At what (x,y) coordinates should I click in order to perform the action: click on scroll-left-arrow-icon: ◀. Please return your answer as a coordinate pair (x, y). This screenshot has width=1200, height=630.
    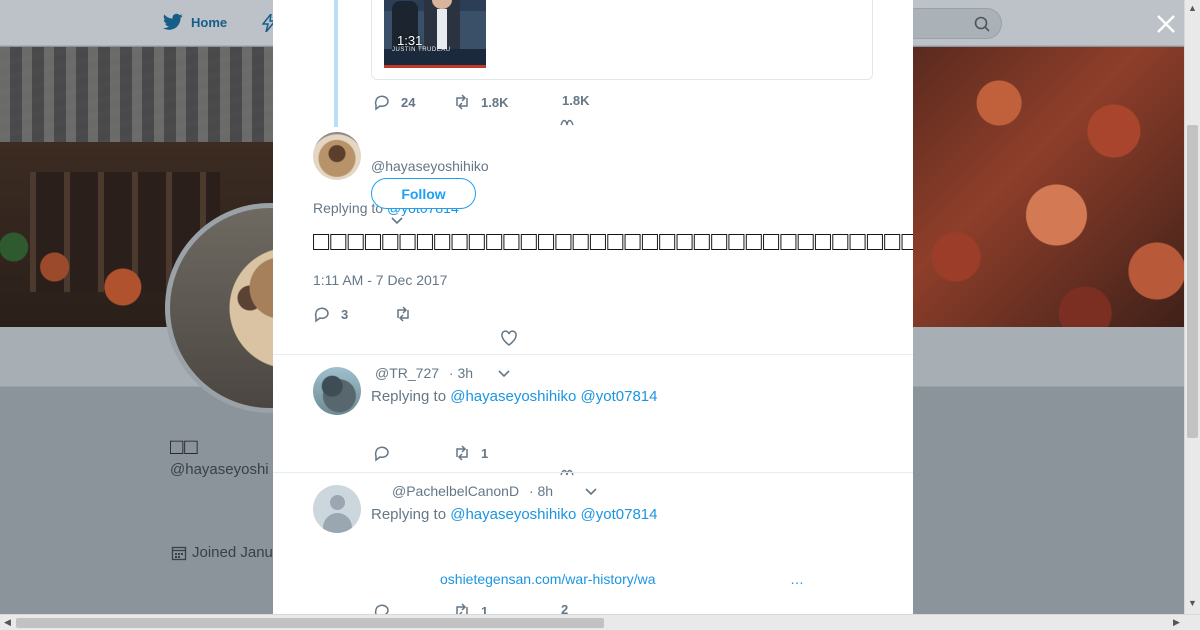
    Looking at the image, I should click on (7, 622).